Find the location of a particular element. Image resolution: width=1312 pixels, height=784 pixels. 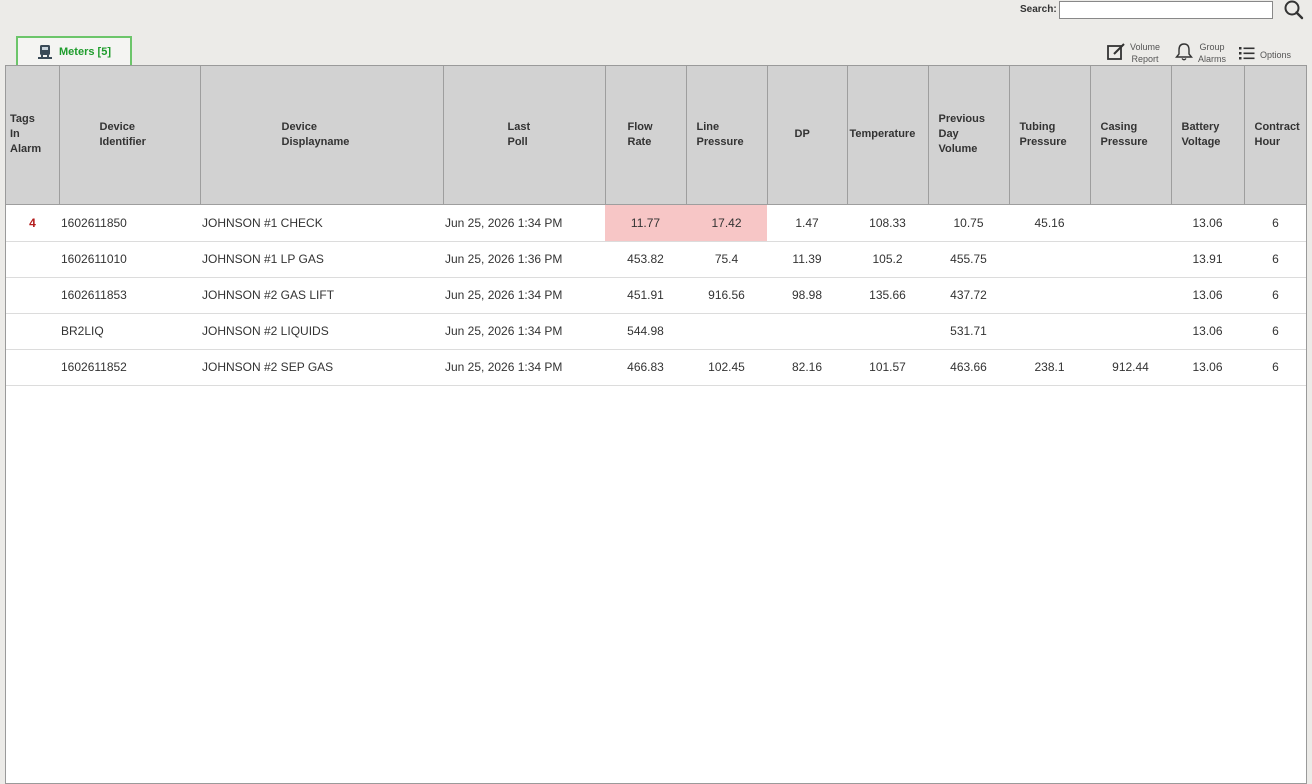

line-pressure-cell: 75.4 is located at coordinates (726, 259).